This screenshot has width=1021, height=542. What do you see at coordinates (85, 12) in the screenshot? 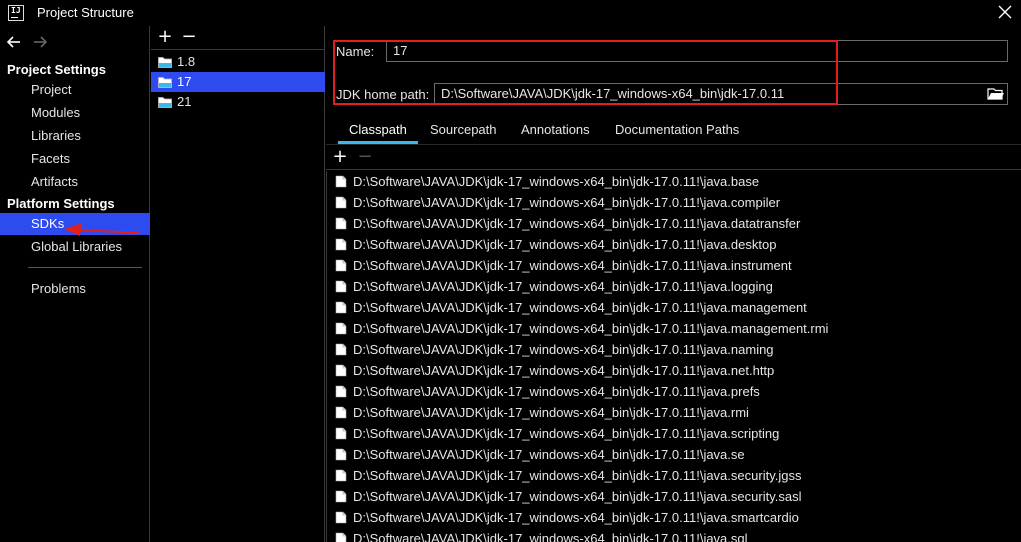
I see `window-title: Project Structure` at bounding box center [85, 12].